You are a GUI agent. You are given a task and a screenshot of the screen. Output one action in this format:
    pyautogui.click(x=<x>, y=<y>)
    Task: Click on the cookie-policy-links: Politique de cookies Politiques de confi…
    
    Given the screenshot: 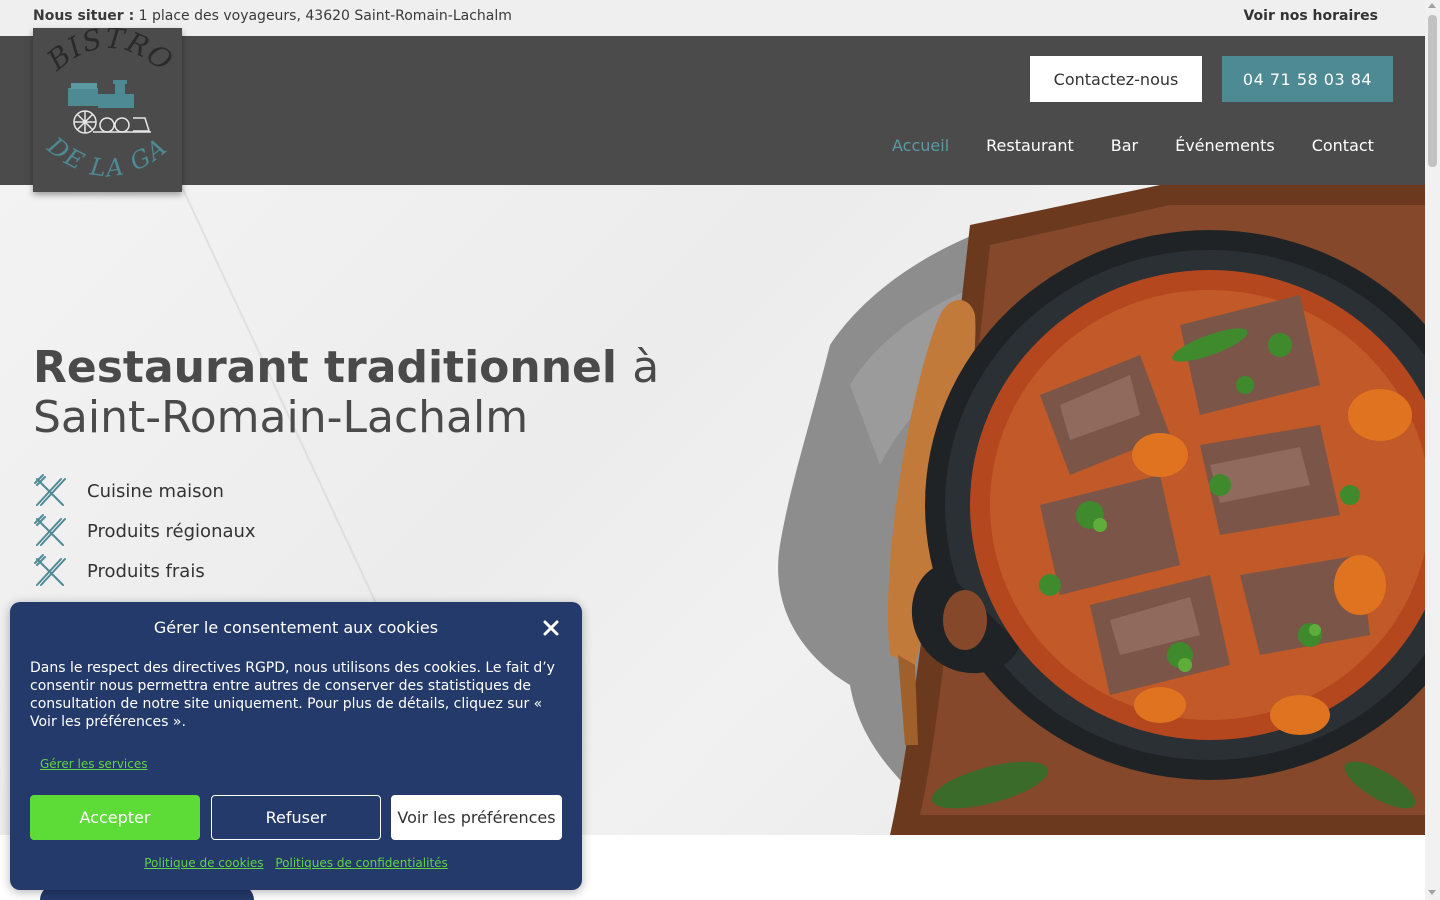 What is the action you would take?
    pyautogui.click(x=296, y=863)
    